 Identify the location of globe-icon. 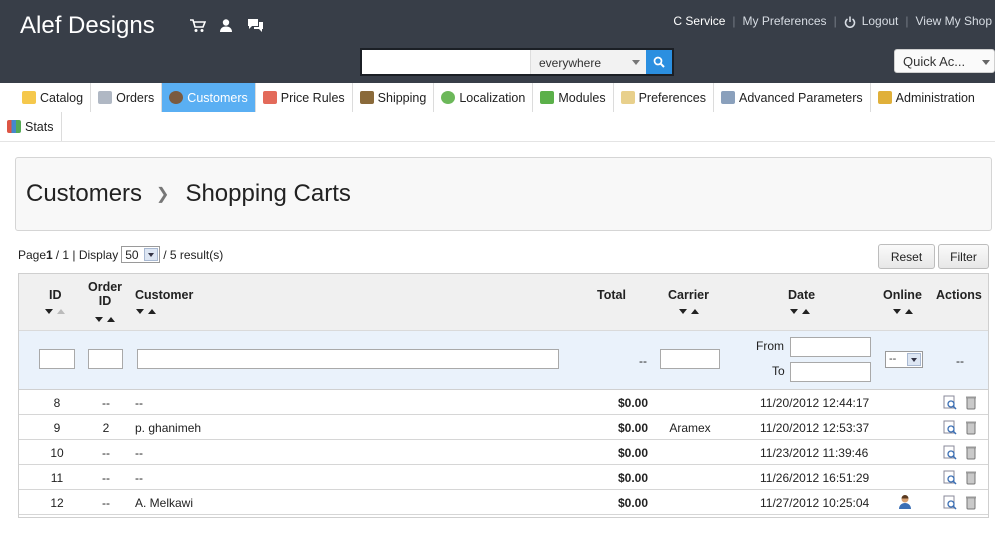
(448, 97).